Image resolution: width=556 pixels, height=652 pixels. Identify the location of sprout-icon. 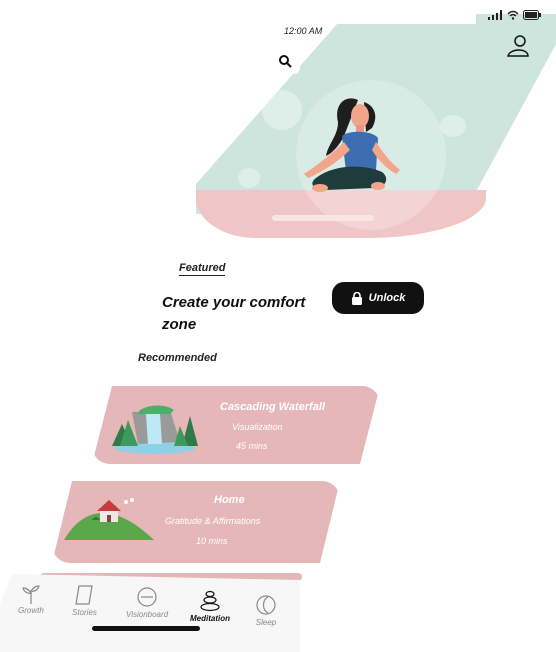
(31, 594).